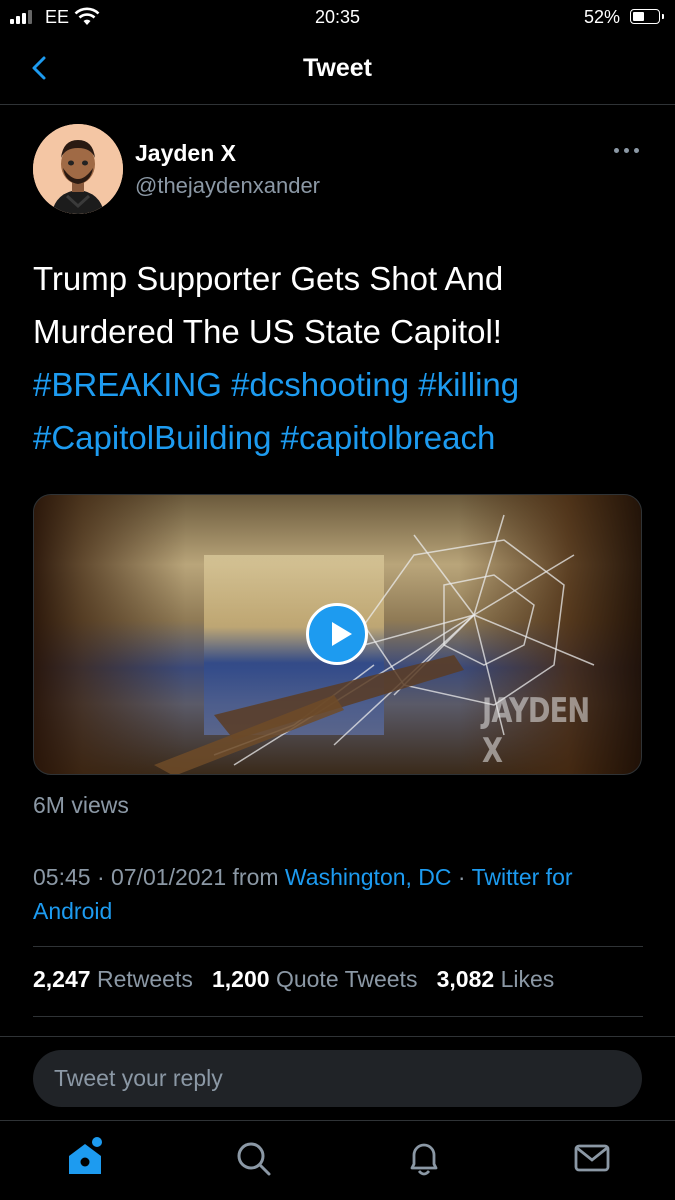 The width and height of the screenshot is (675, 1200). Describe the element at coordinates (627, 152) in the screenshot. I see `more-horizontal-icon` at that location.